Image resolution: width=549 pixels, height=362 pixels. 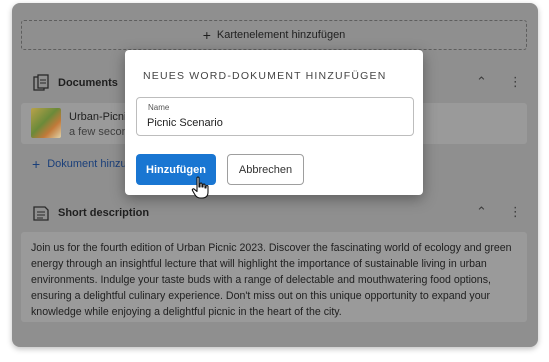 What do you see at coordinates (88, 83) in the screenshot?
I see `documents-title: Documents` at bounding box center [88, 83].